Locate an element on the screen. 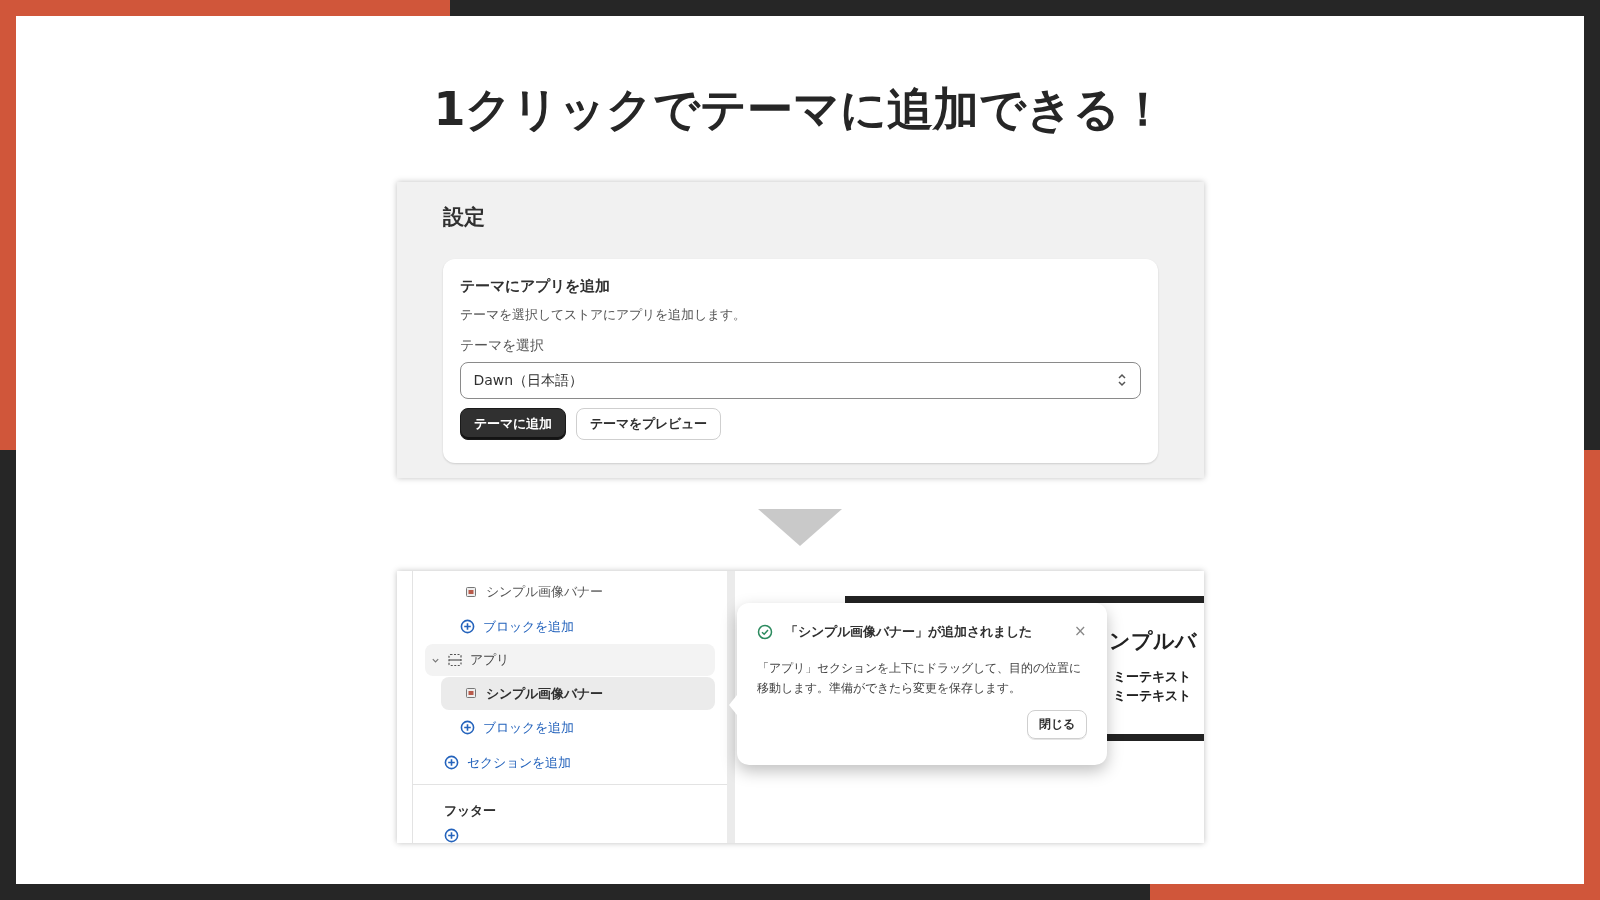 The image size is (1600, 900). select-label: テーマを選択 is located at coordinates (502, 345).